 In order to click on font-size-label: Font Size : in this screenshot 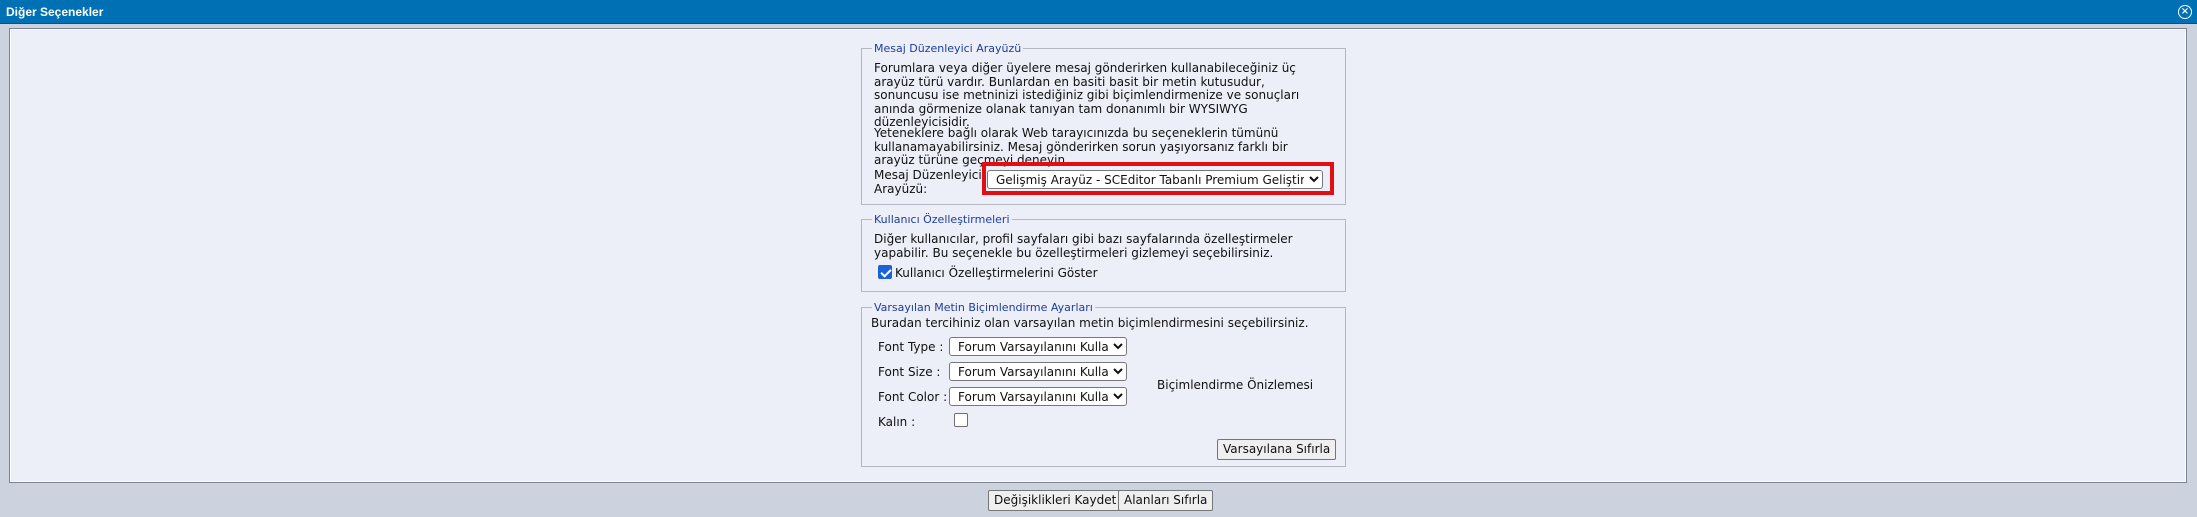, I will do `click(909, 372)`.